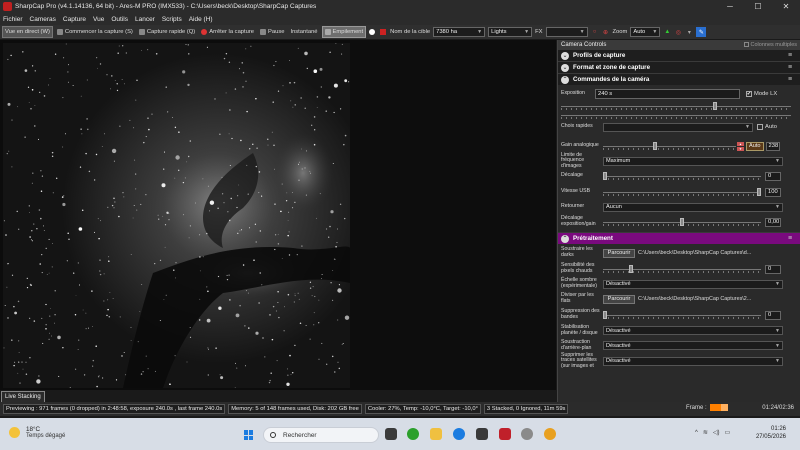  What do you see at coordinates (679, 55) in the screenshot?
I see `section-capture-profiles: ⌄ Profils de capture ≡` at bounding box center [679, 55].